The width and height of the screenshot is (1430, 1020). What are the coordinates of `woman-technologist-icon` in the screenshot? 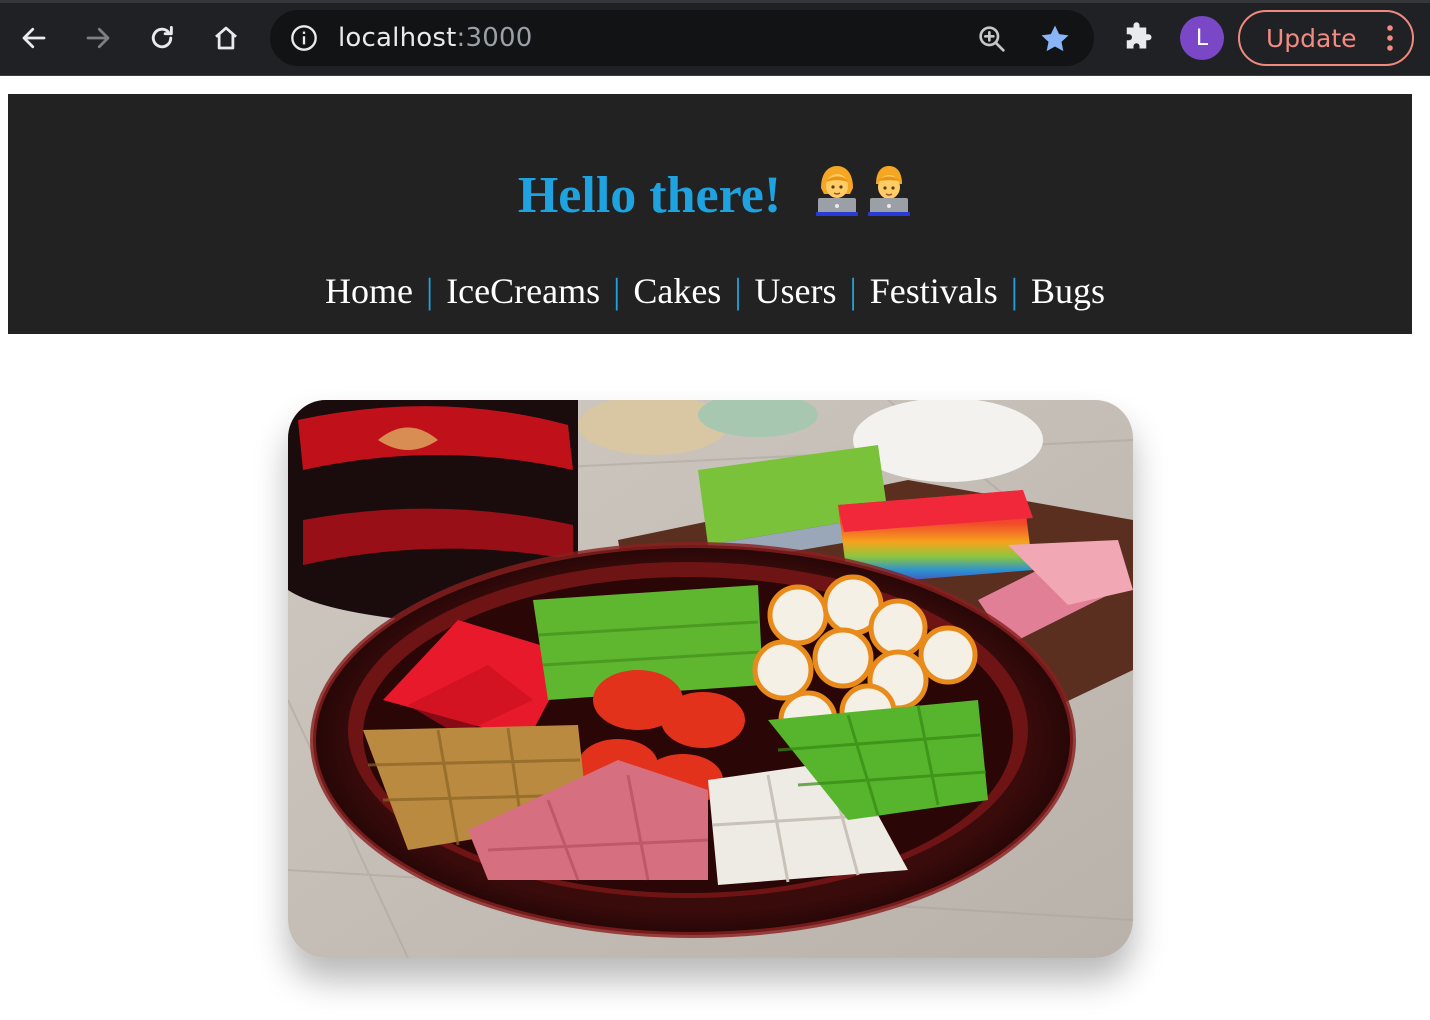 It's located at (837, 191).